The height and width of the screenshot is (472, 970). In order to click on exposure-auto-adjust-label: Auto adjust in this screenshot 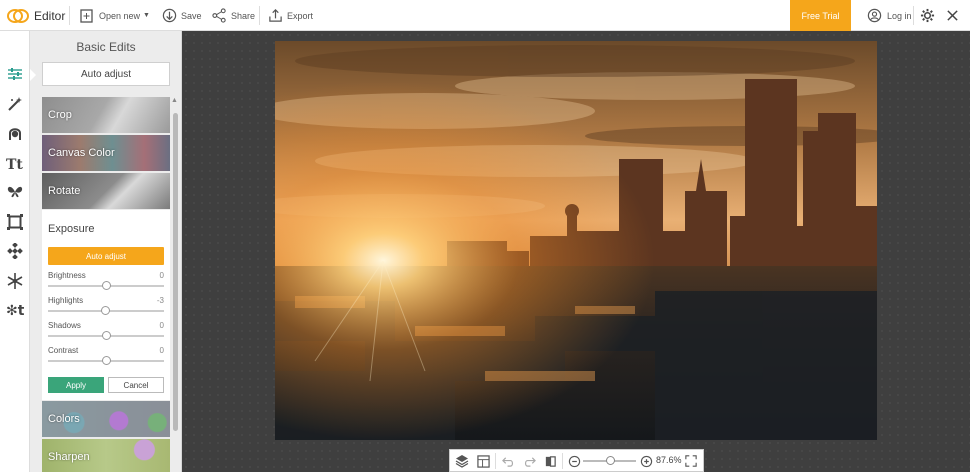, I will do `click(106, 256)`.